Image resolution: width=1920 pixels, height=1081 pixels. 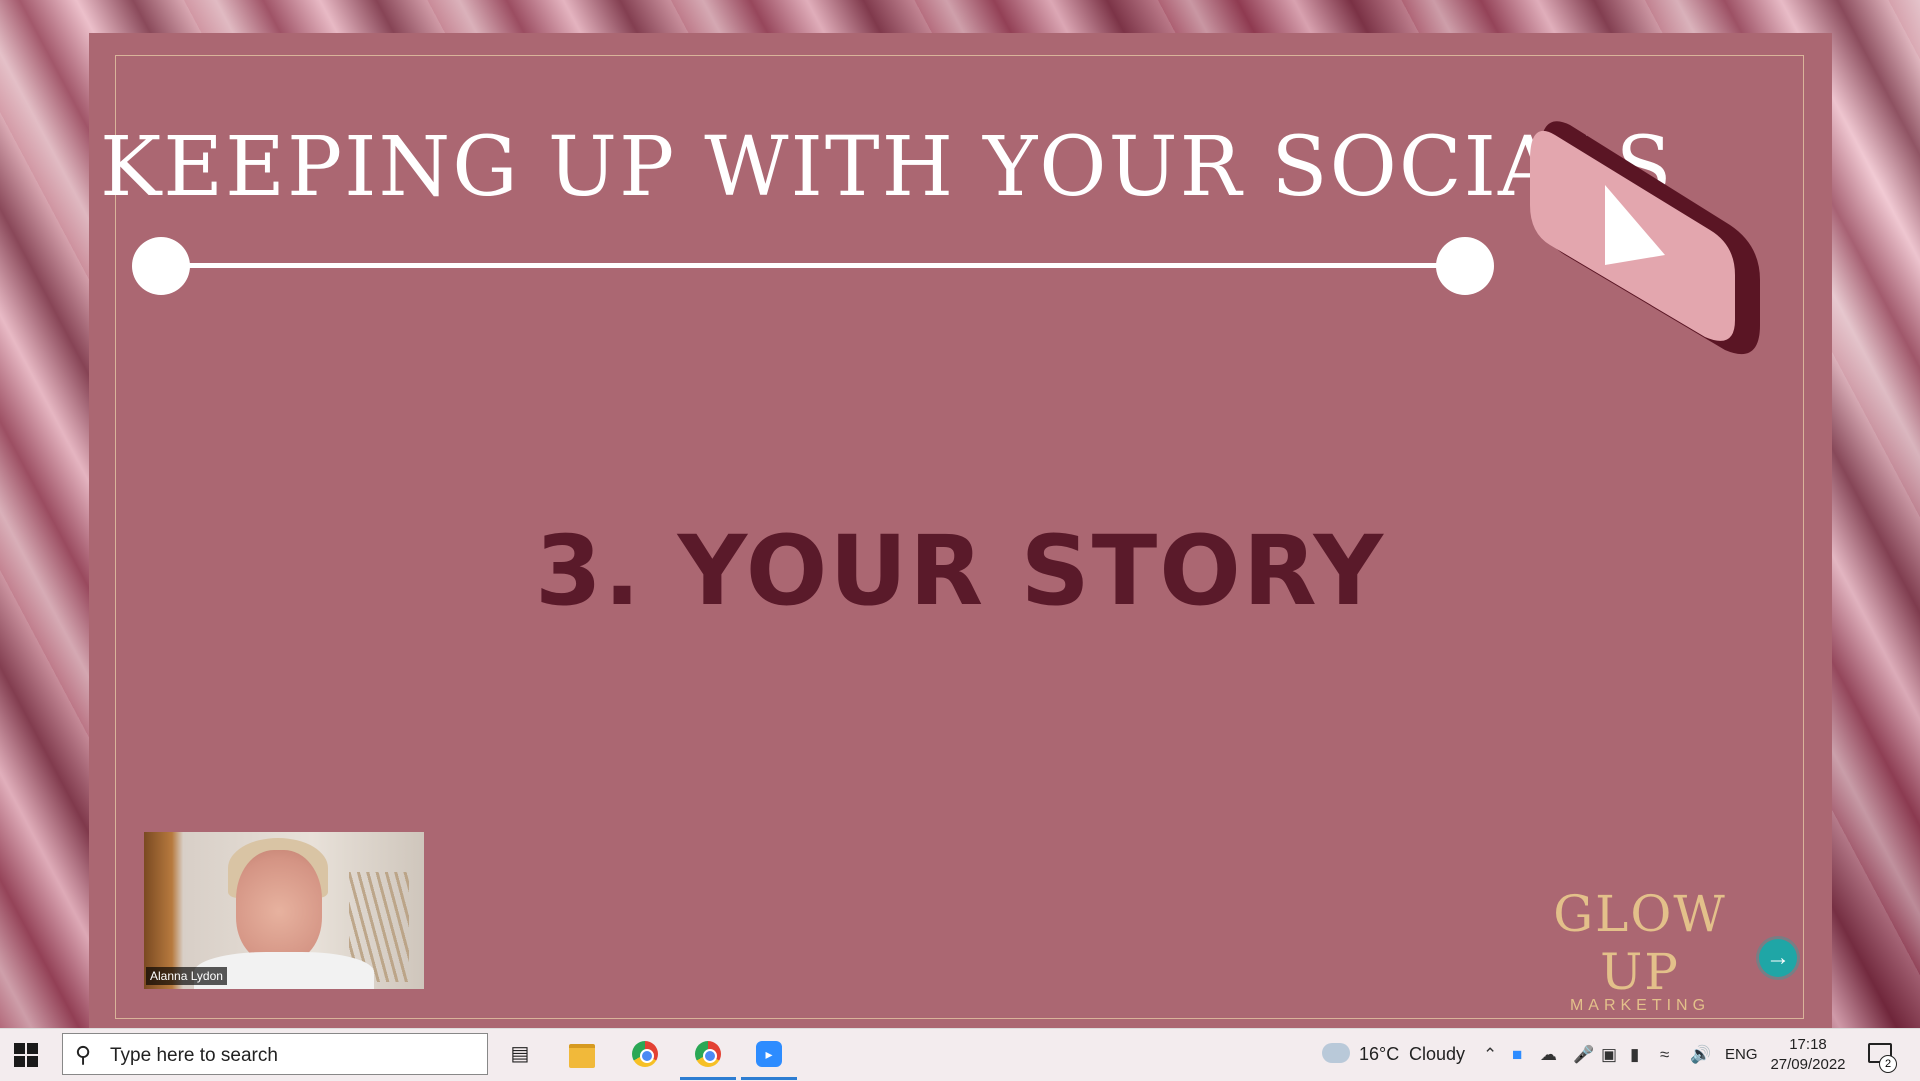 What do you see at coordinates (1336, 1053) in the screenshot?
I see `cloud-icon` at bounding box center [1336, 1053].